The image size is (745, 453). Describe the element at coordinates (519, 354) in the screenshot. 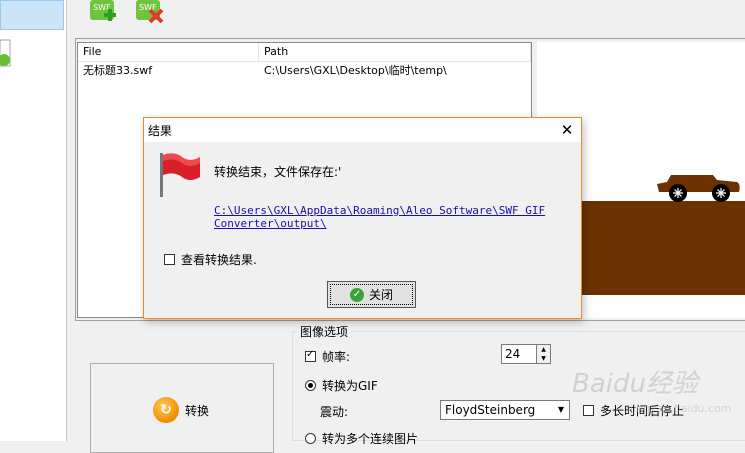

I see `frame-rate-input: 24` at that location.